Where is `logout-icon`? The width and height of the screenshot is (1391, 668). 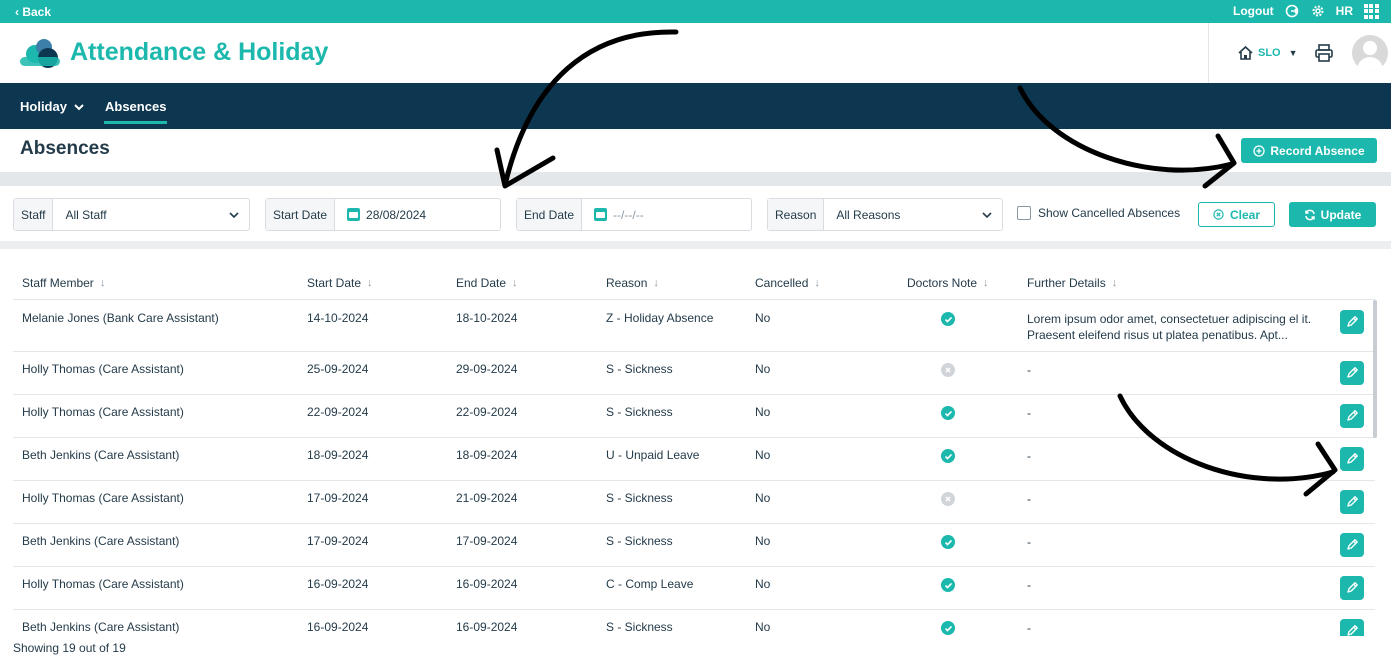
logout-icon is located at coordinates (1292, 11).